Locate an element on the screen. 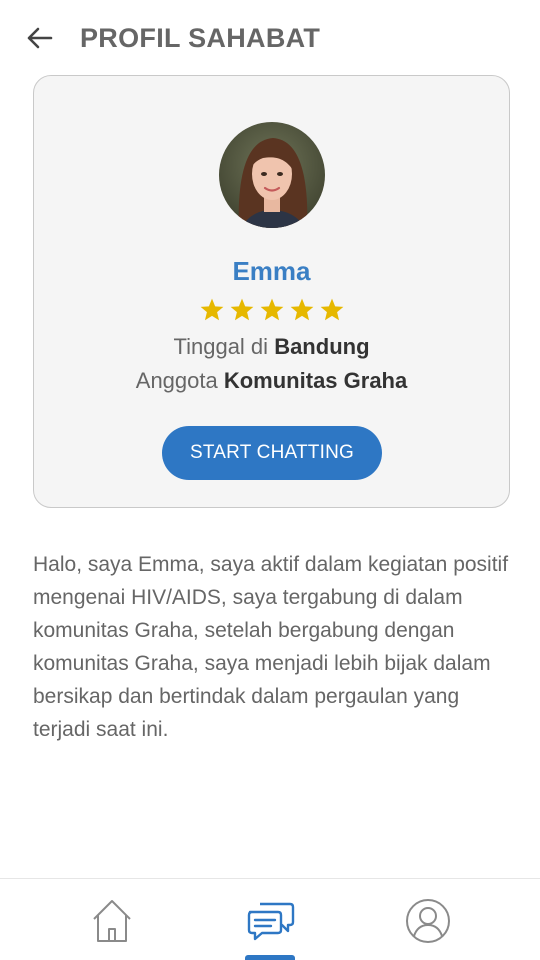  nav-profile-button is located at coordinates (428, 921).